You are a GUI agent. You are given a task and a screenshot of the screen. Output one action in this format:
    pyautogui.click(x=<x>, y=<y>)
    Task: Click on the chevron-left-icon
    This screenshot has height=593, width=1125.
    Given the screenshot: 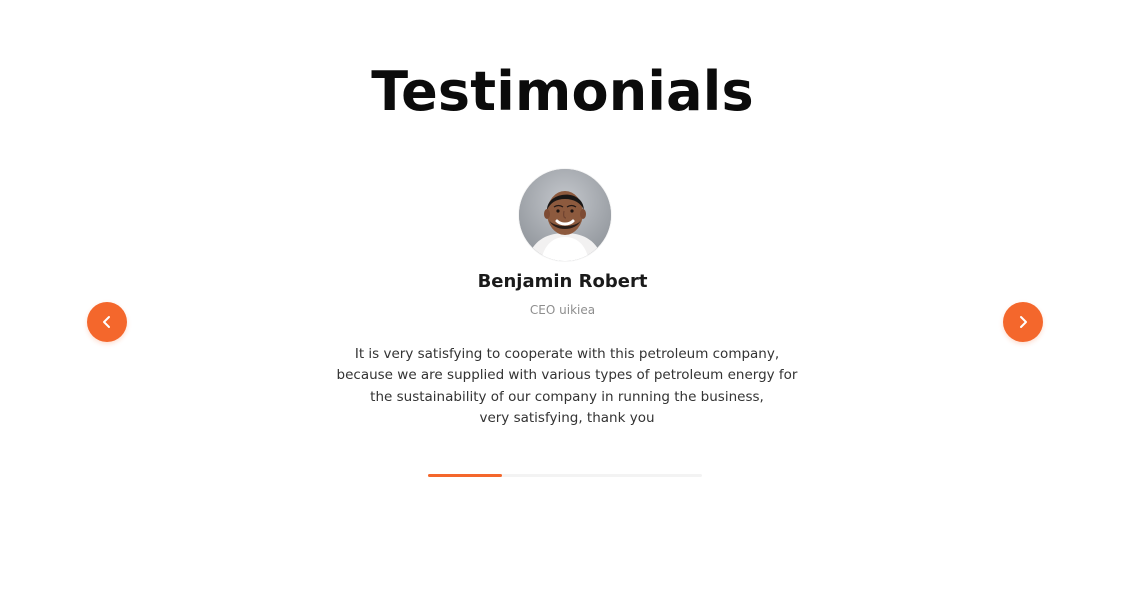 What is the action you would take?
    pyautogui.click(x=106, y=322)
    